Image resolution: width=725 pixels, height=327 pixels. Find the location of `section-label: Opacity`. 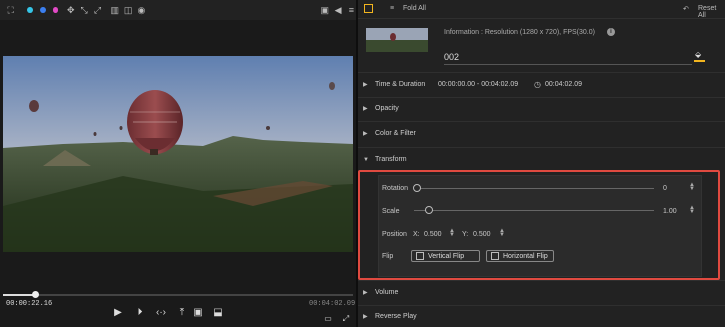

section-label: Opacity is located at coordinates (387, 108).